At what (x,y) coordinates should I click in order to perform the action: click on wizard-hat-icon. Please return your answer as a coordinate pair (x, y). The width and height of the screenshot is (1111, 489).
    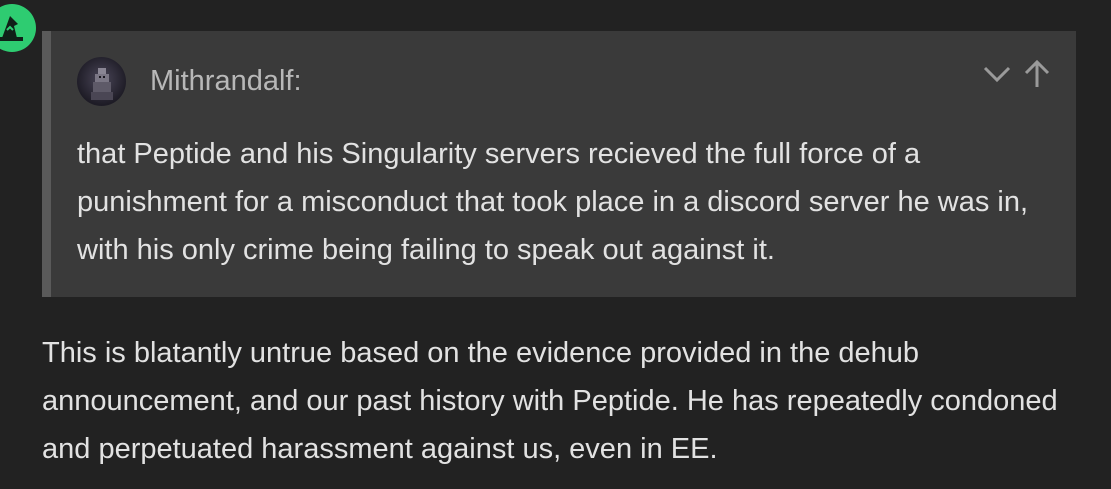
    Looking at the image, I should click on (11, 28).